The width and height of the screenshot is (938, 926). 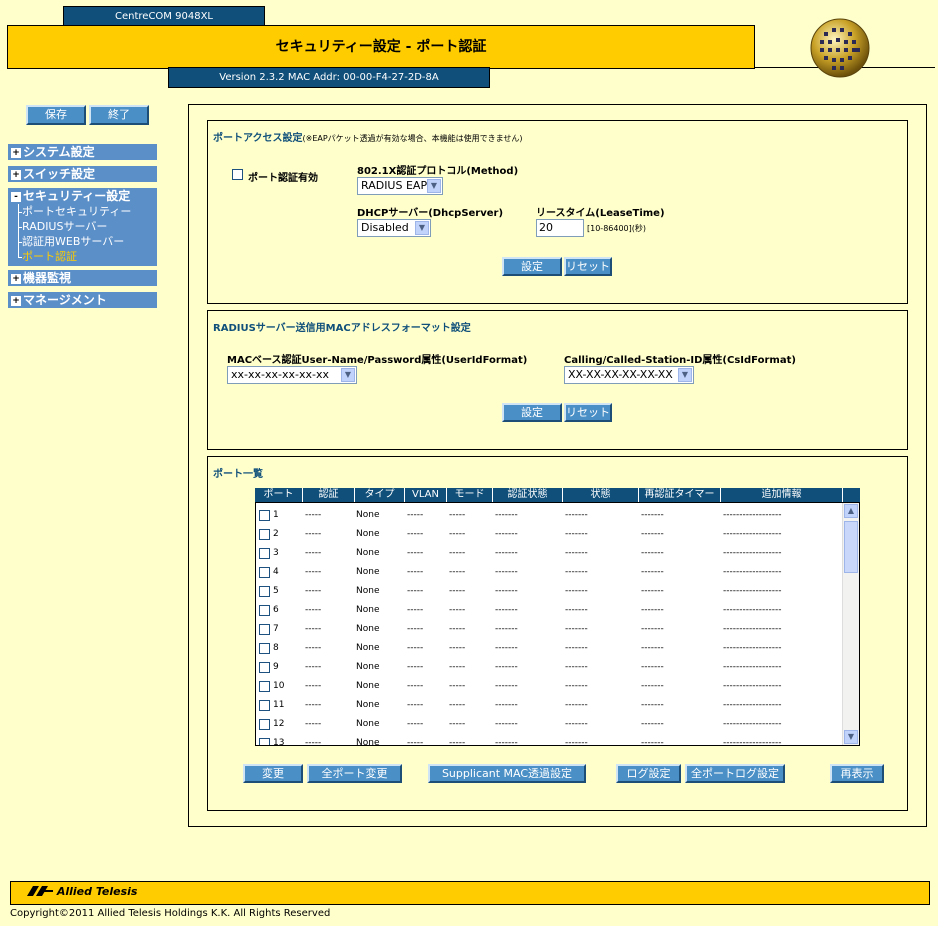 What do you see at coordinates (76, 212) in the screenshot?
I see `sidebar-item-port-security: ポートセキュリティー` at bounding box center [76, 212].